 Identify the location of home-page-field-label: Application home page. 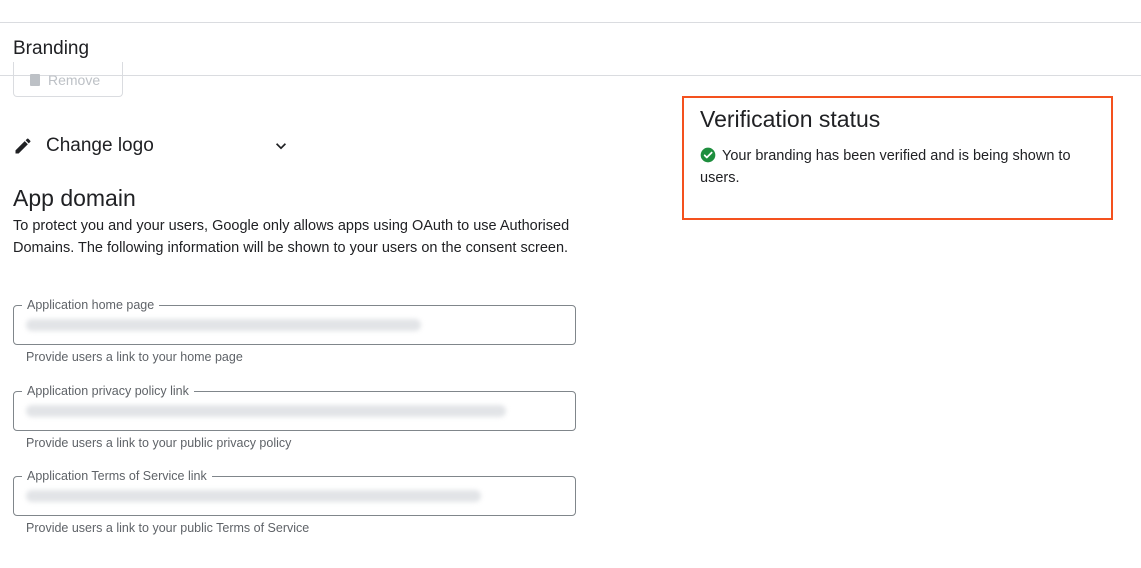
(91, 305).